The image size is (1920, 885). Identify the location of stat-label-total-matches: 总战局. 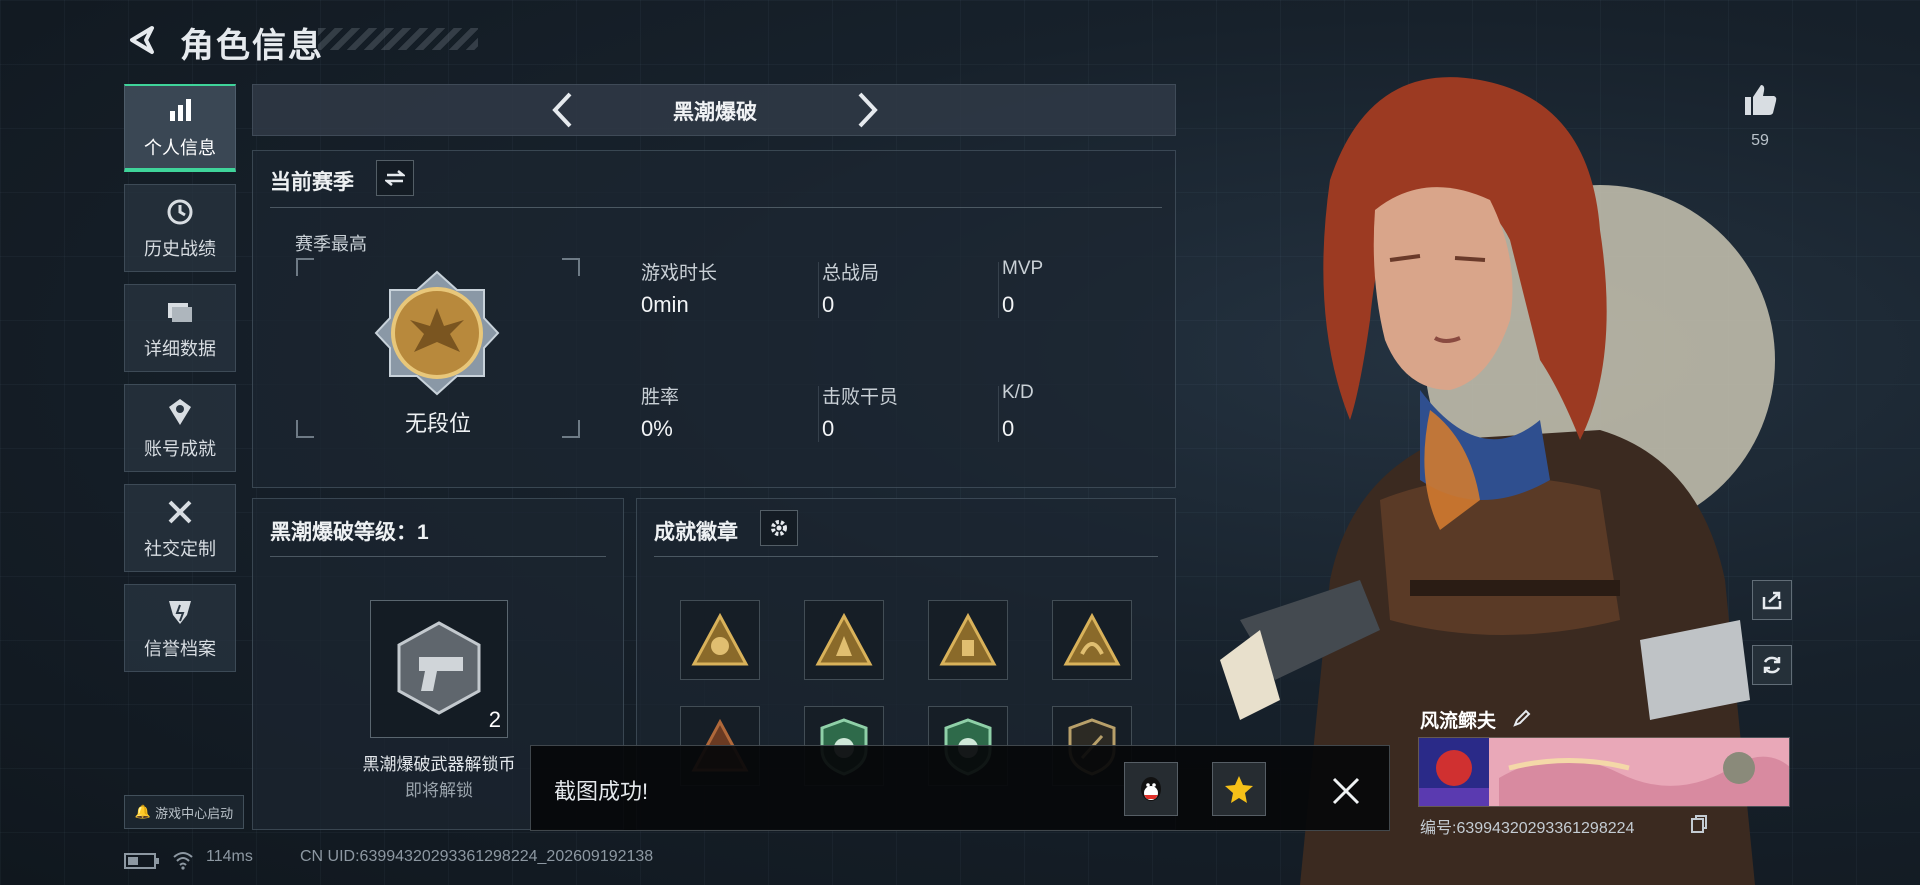
(851, 273).